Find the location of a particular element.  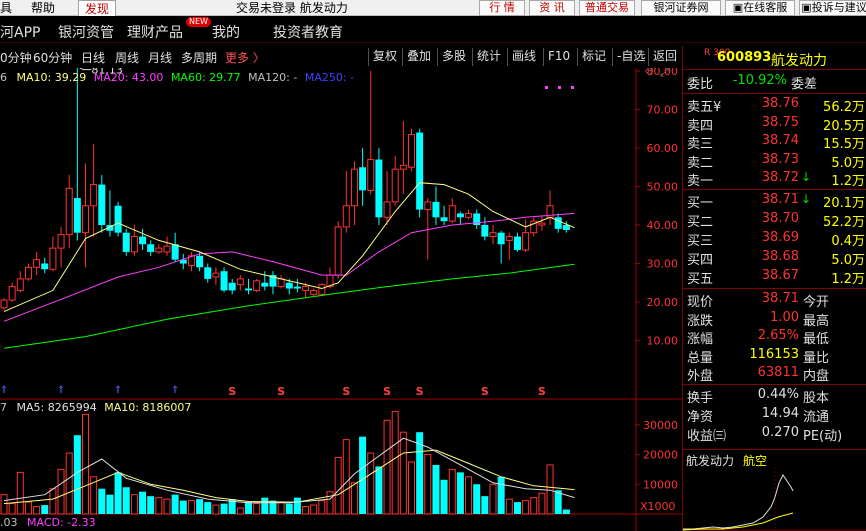

stat-2-label: 涨幅 is located at coordinates (700, 339).